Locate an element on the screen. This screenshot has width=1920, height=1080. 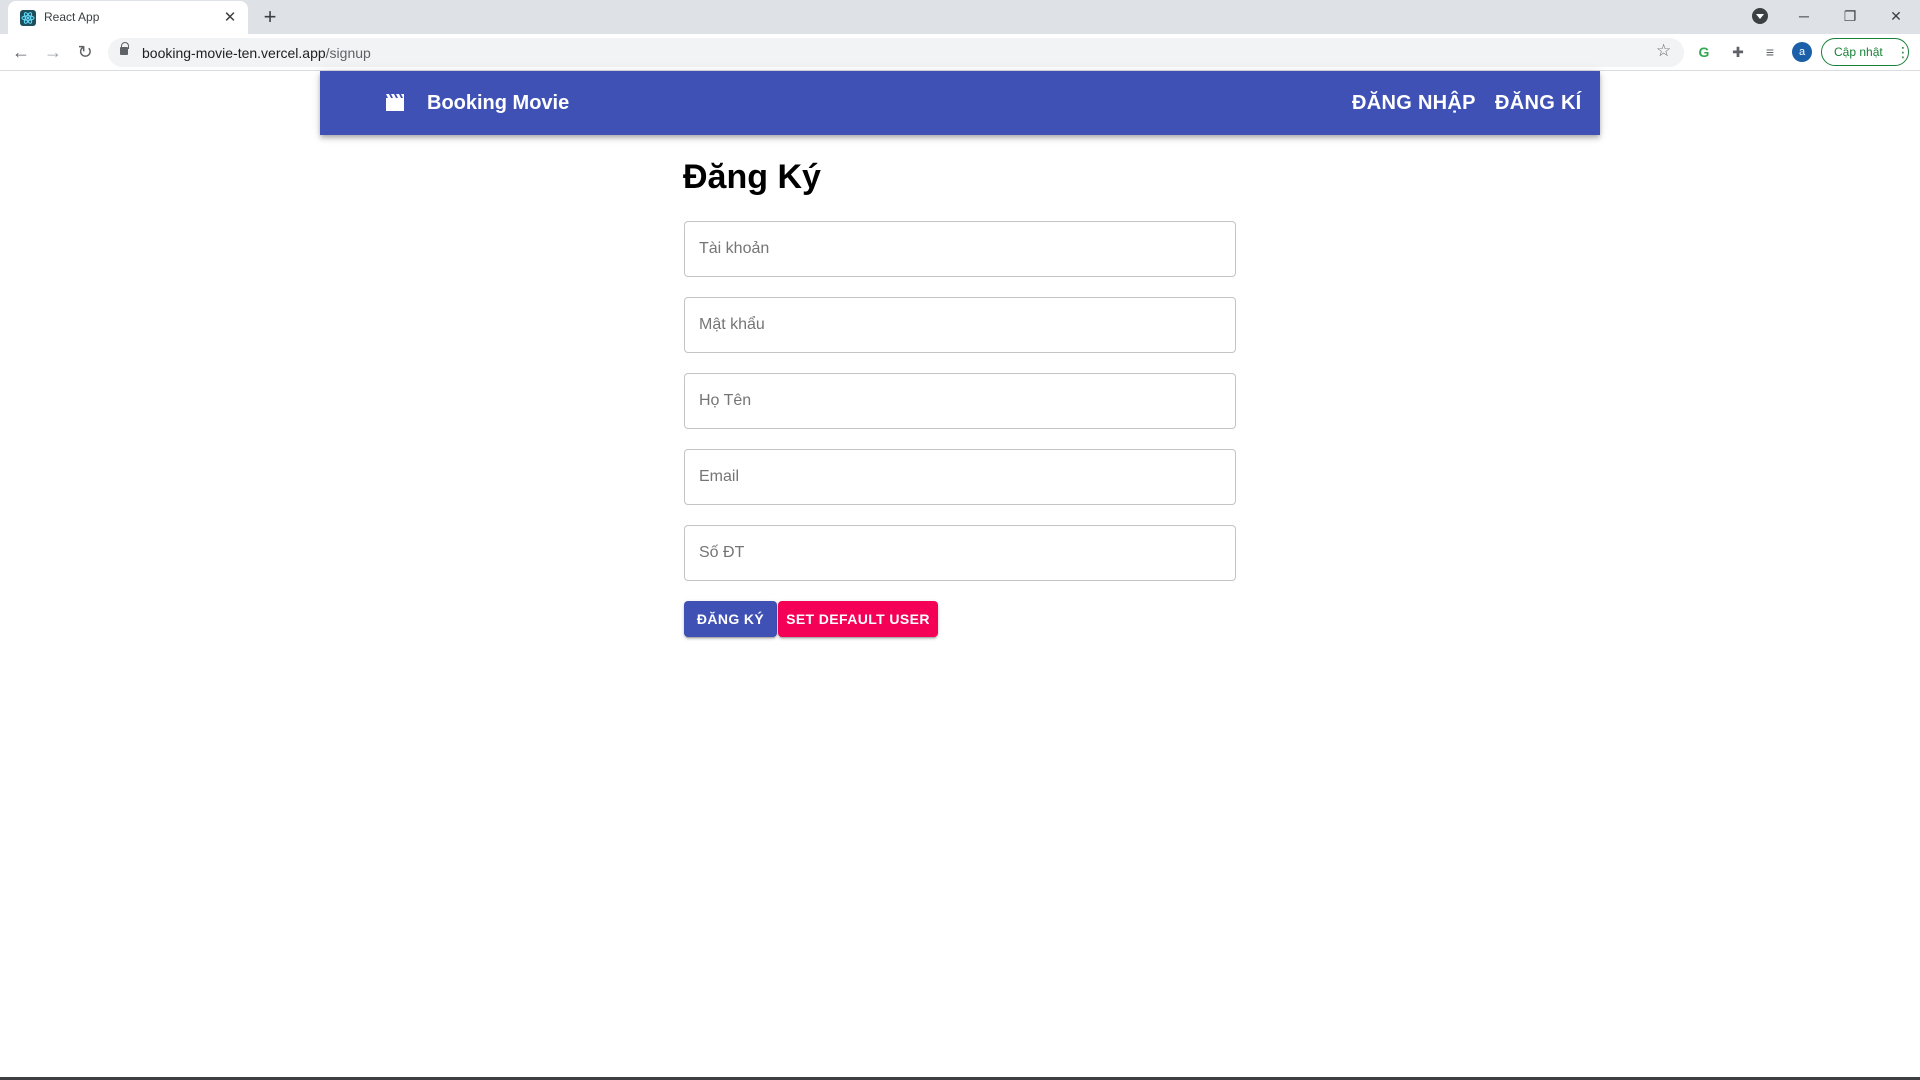
close-window-icon: ✕ is located at coordinates (1896, 16).